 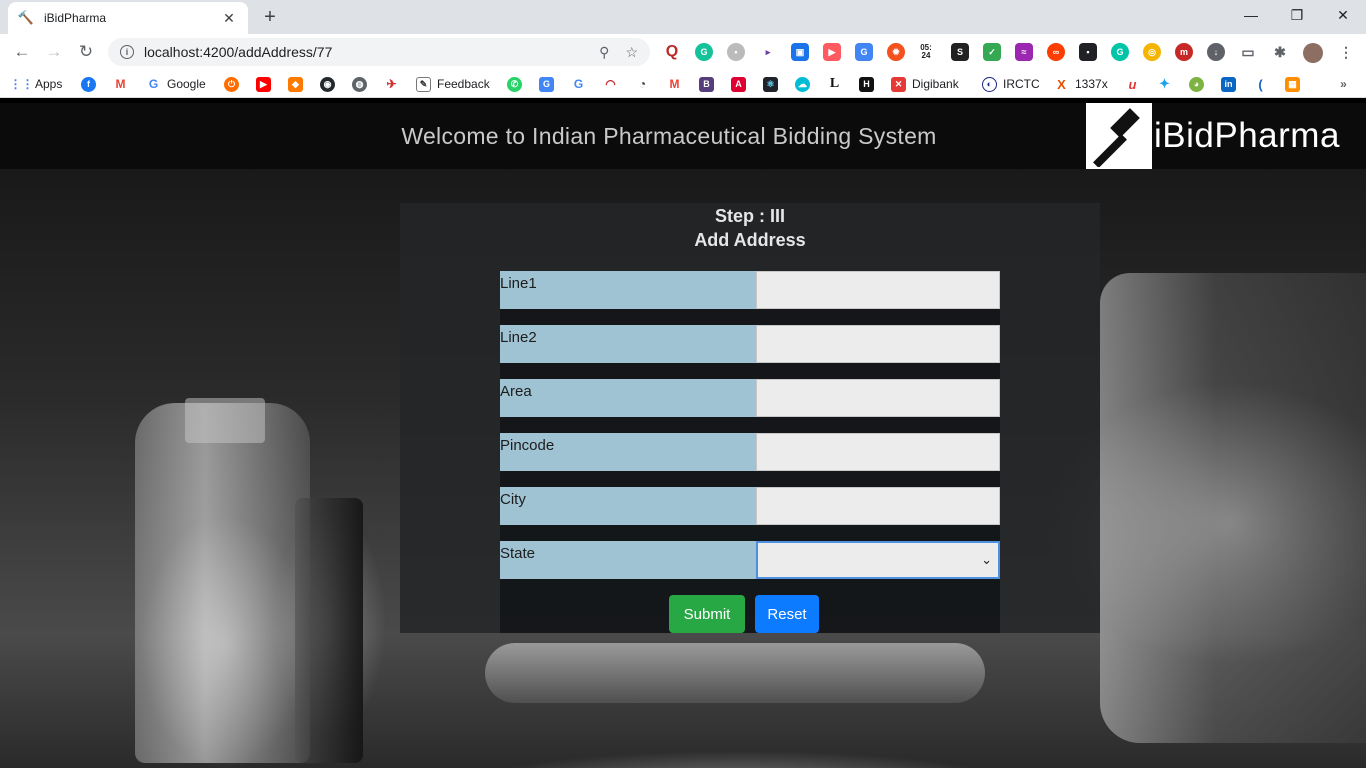 I want to click on extensions-puzzle-icon: ✱, so click(x=1280, y=52).